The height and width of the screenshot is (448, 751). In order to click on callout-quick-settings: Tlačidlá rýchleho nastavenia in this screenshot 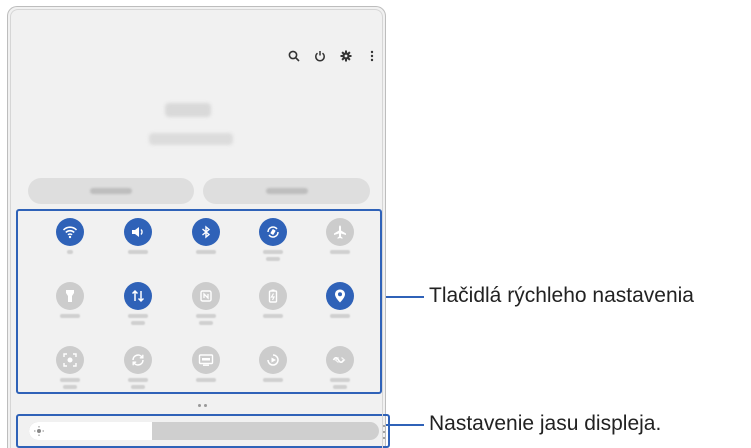, I will do `click(561, 295)`.